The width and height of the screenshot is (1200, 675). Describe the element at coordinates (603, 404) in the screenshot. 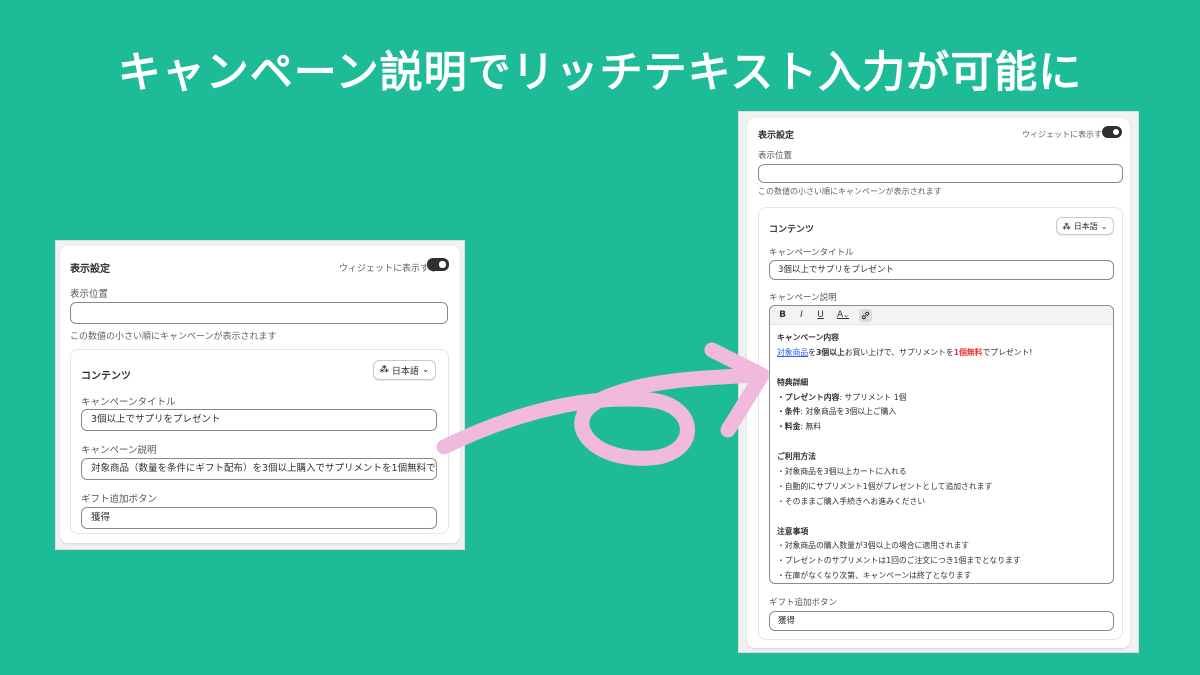

I see `transition-arrow-icon` at that location.